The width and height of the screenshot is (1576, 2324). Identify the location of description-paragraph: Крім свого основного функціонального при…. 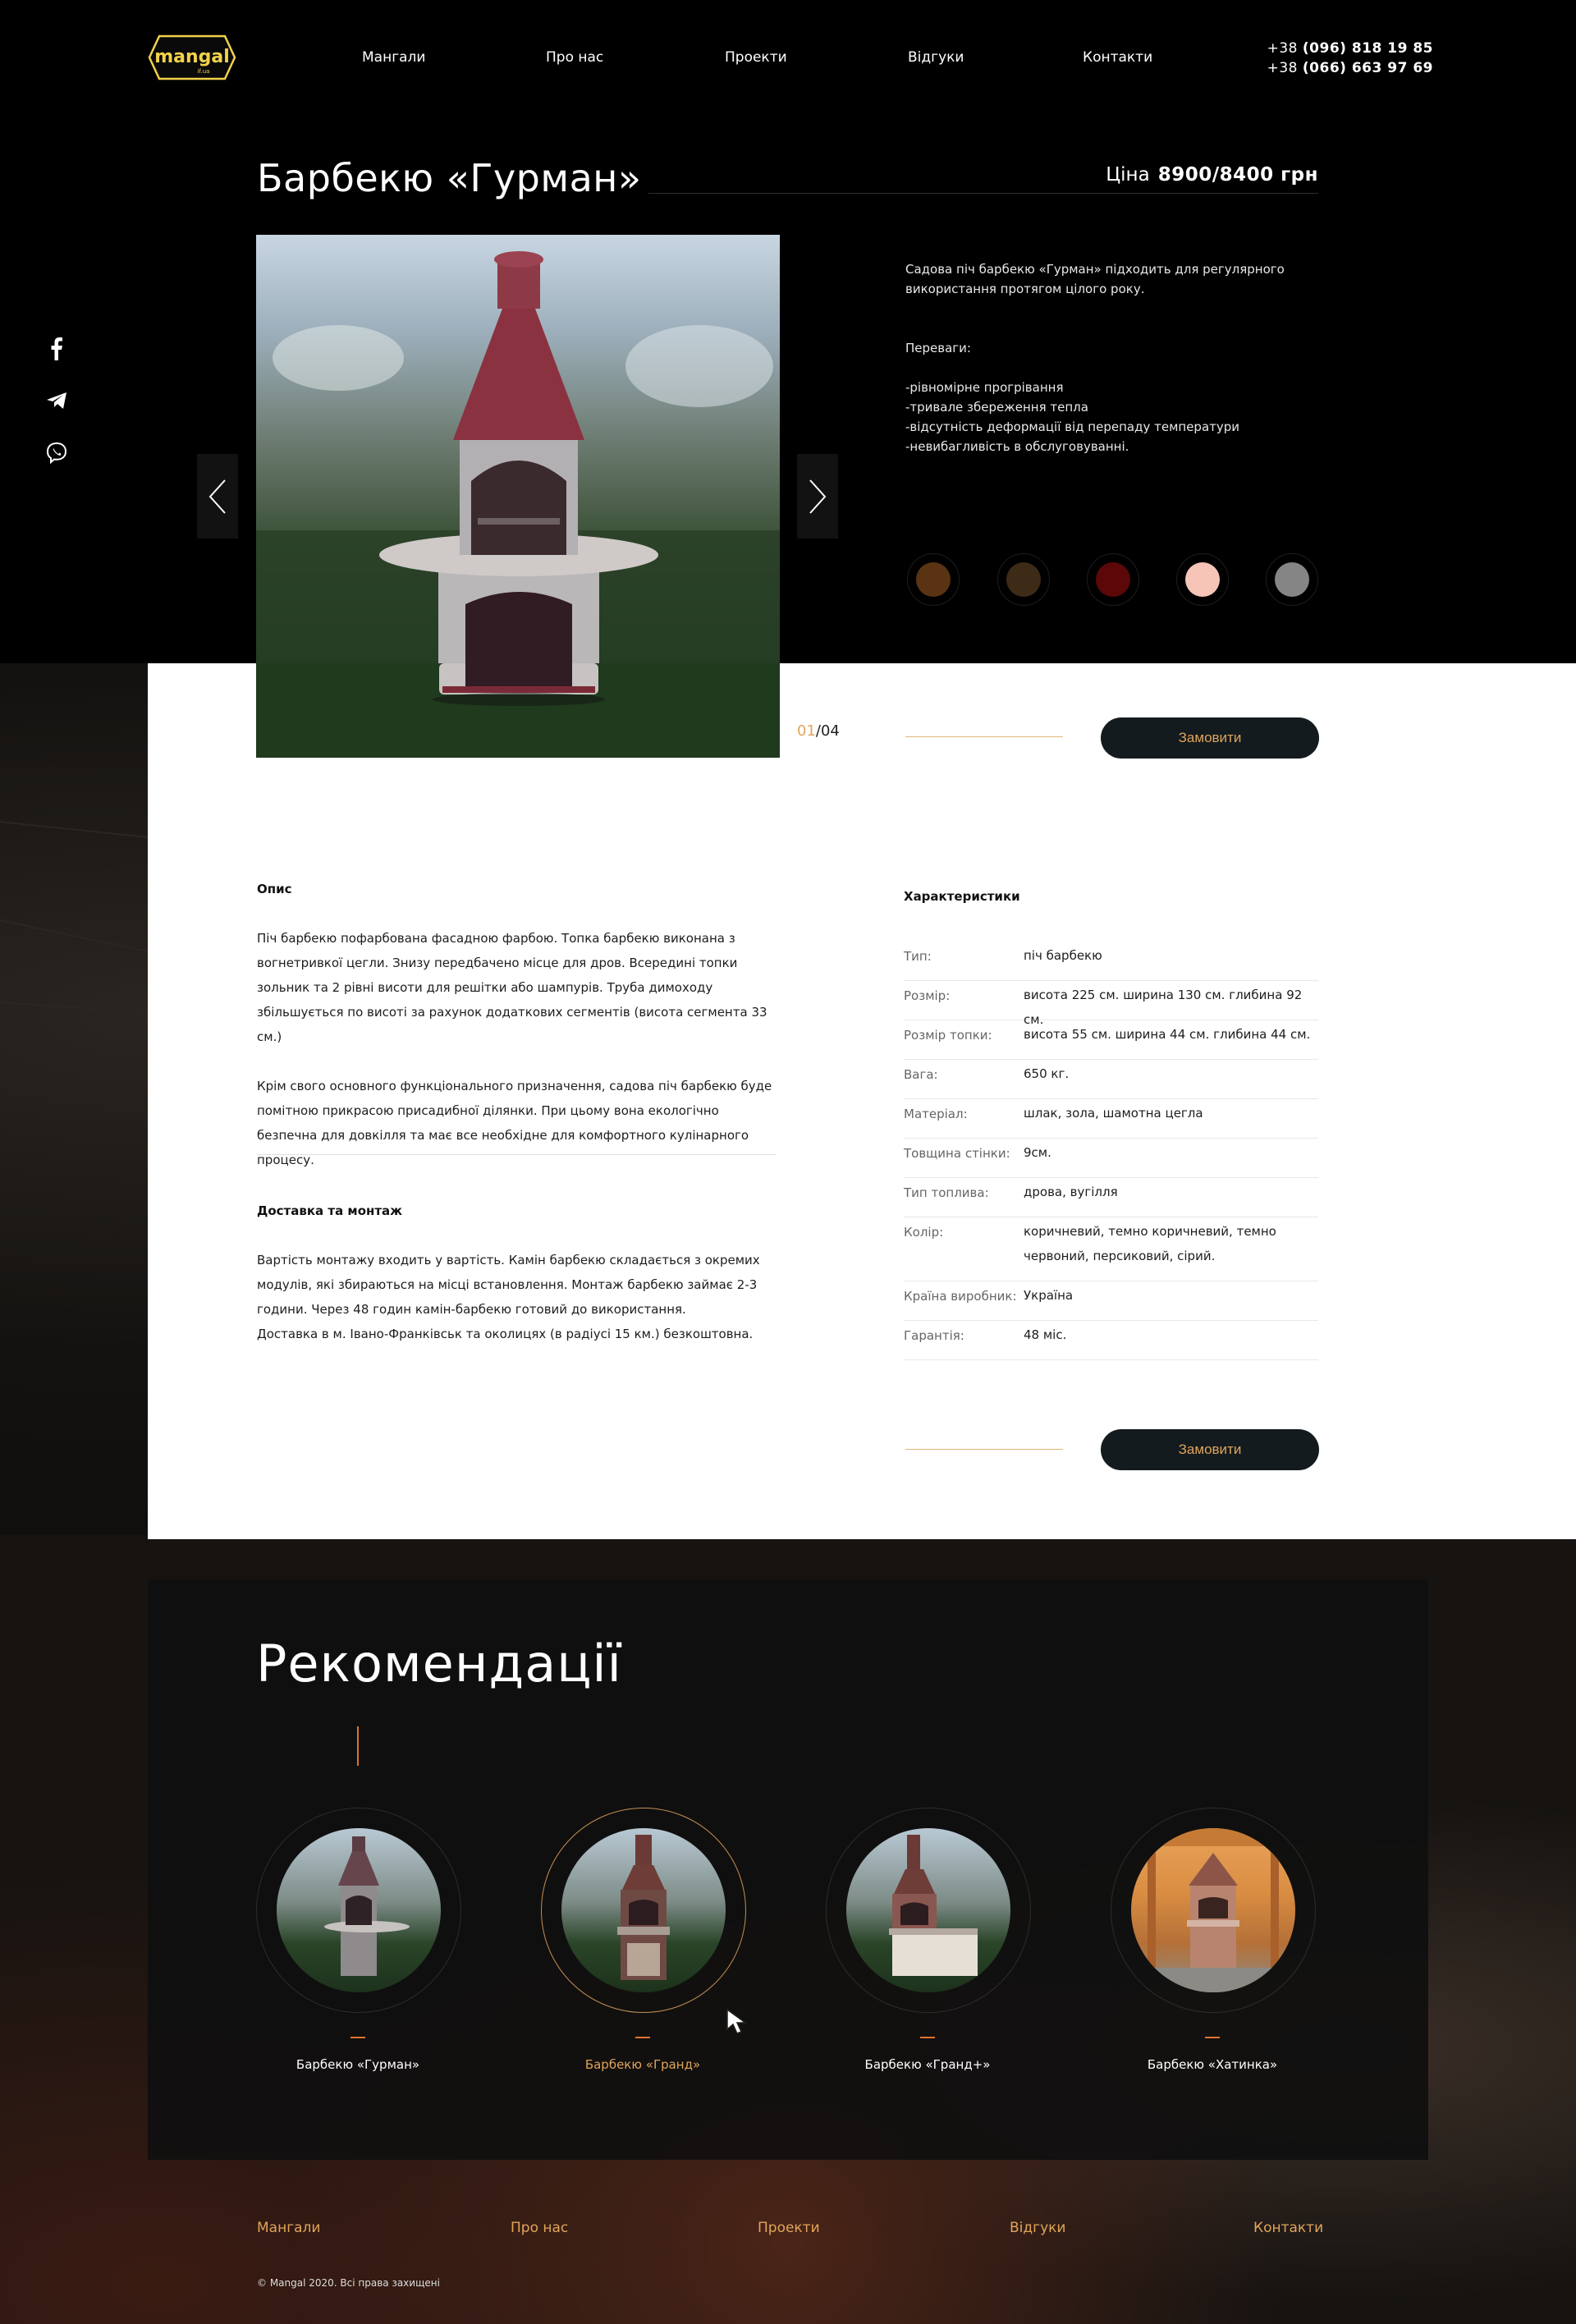
(515, 1123).